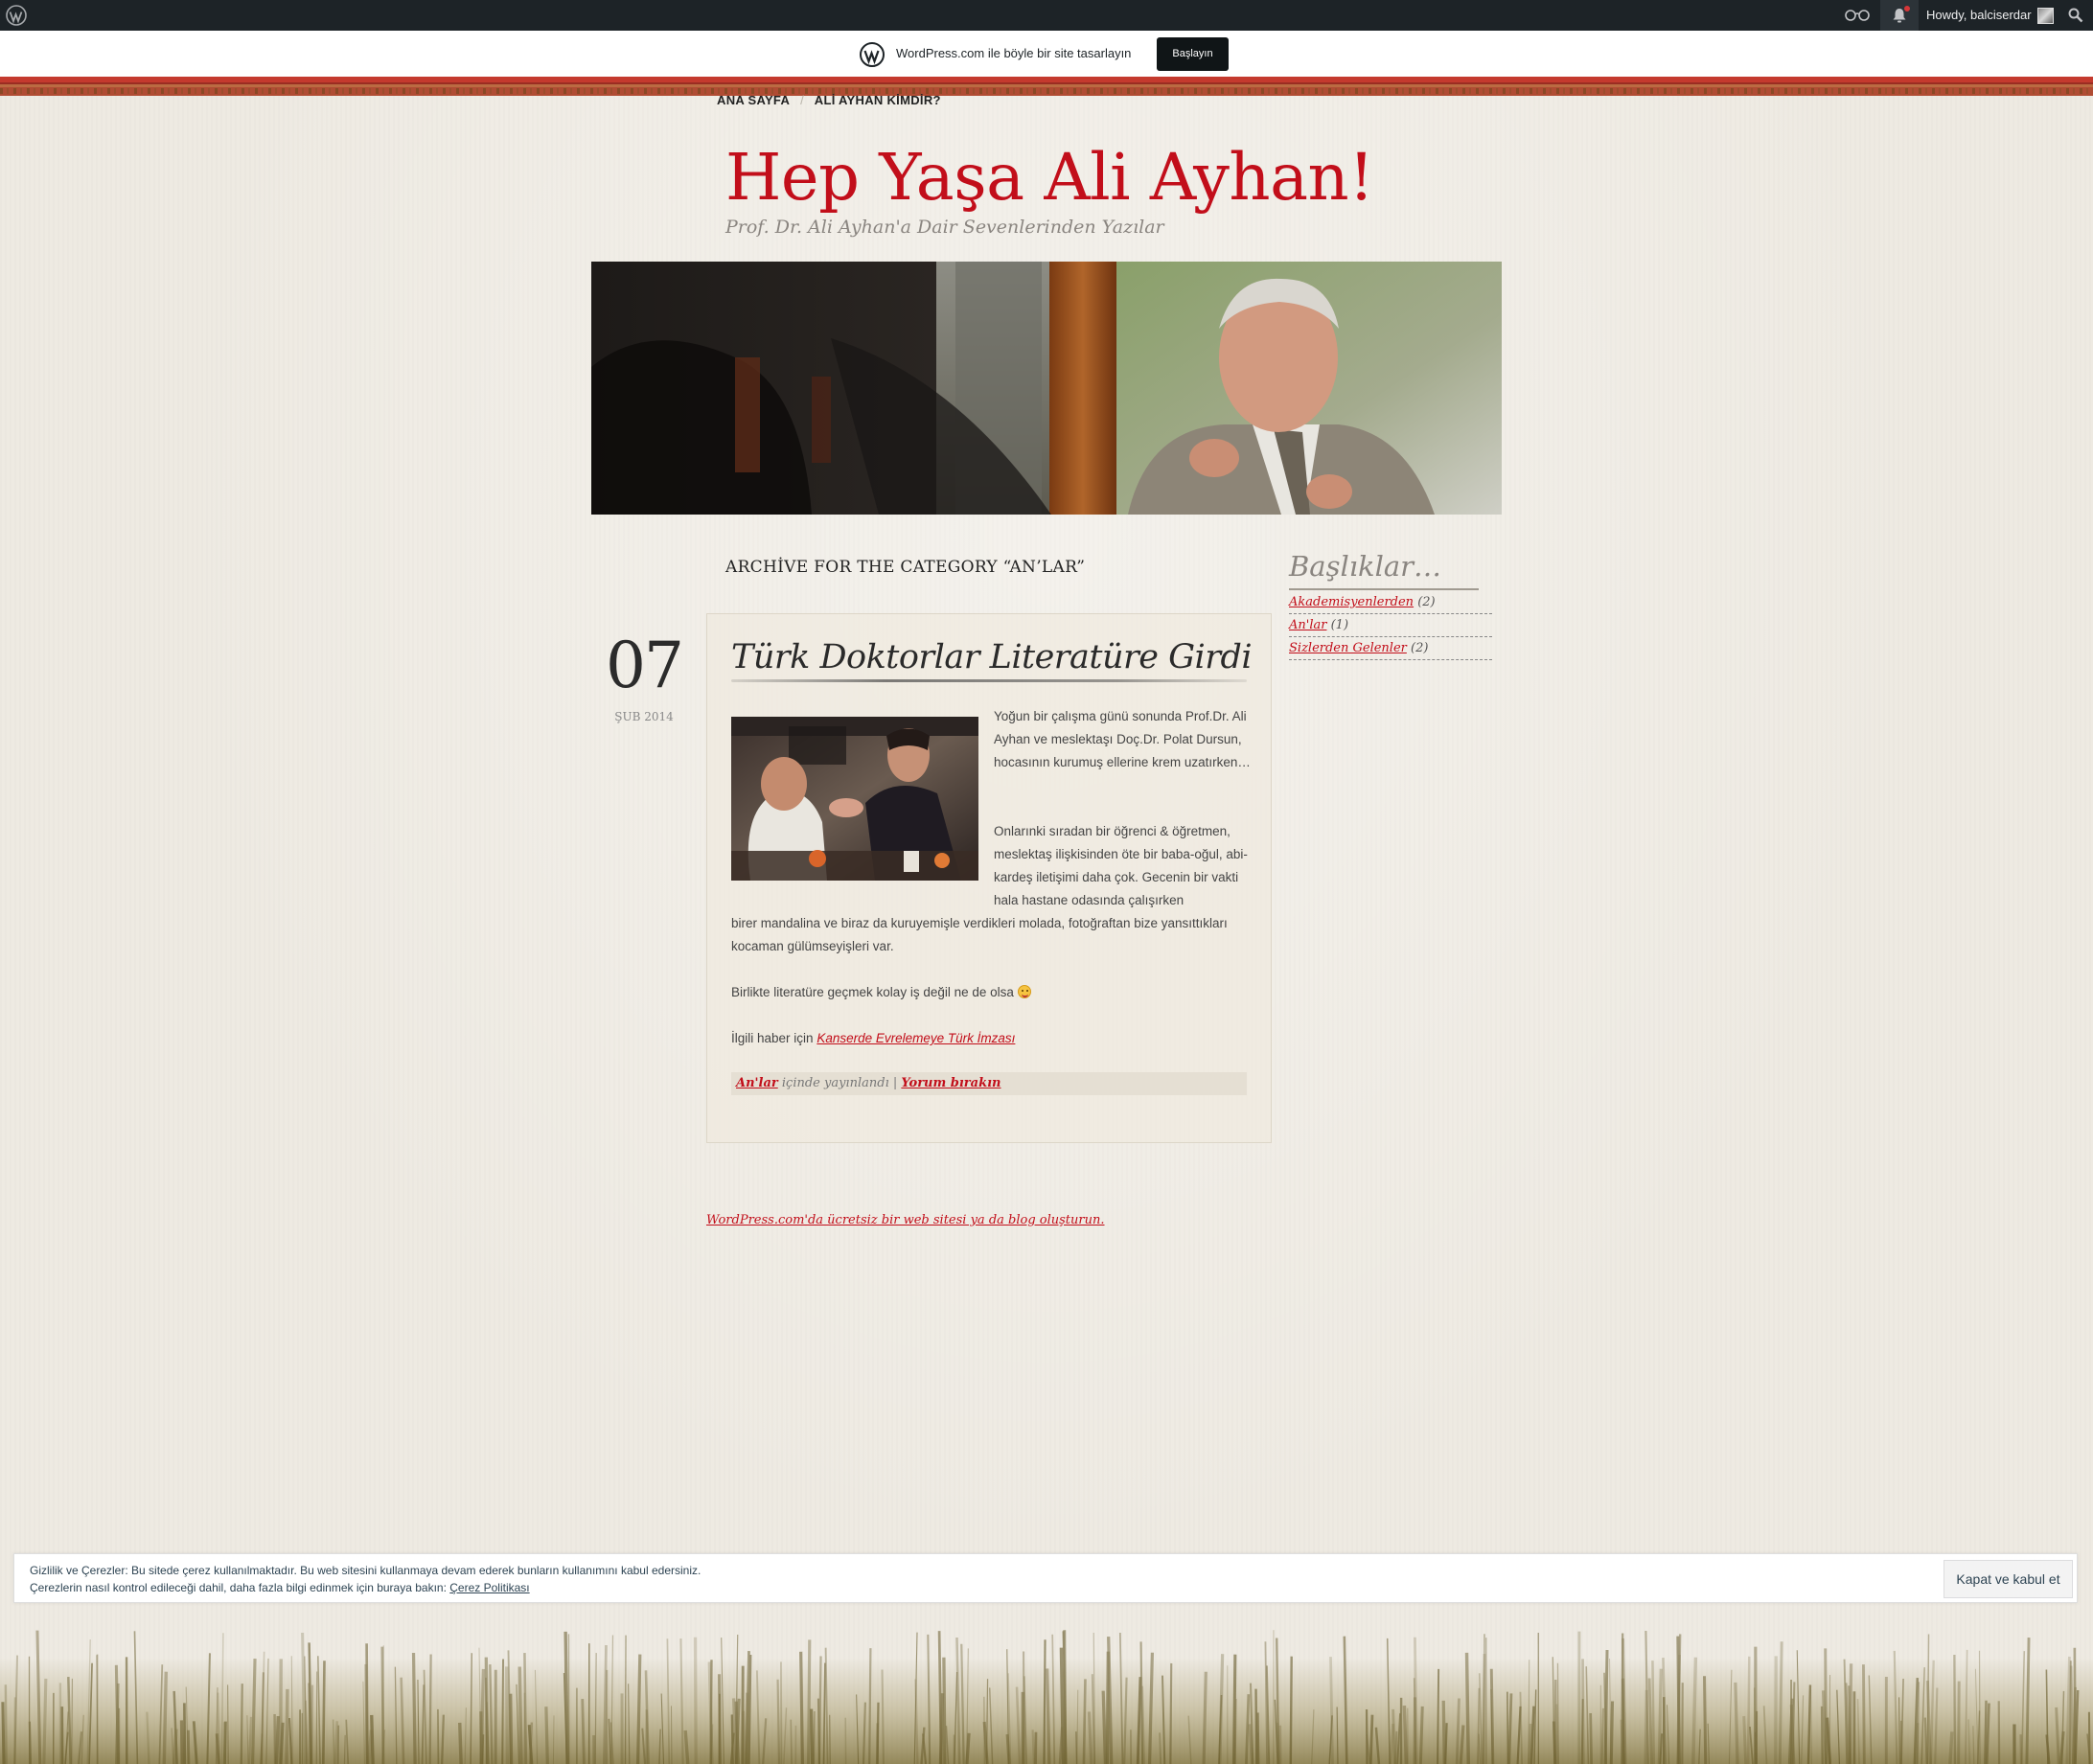 This screenshot has width=2093, height=1764. I want to click on site-title: Hep Yaşa Ali Ayhan!, so click(1049, 177).